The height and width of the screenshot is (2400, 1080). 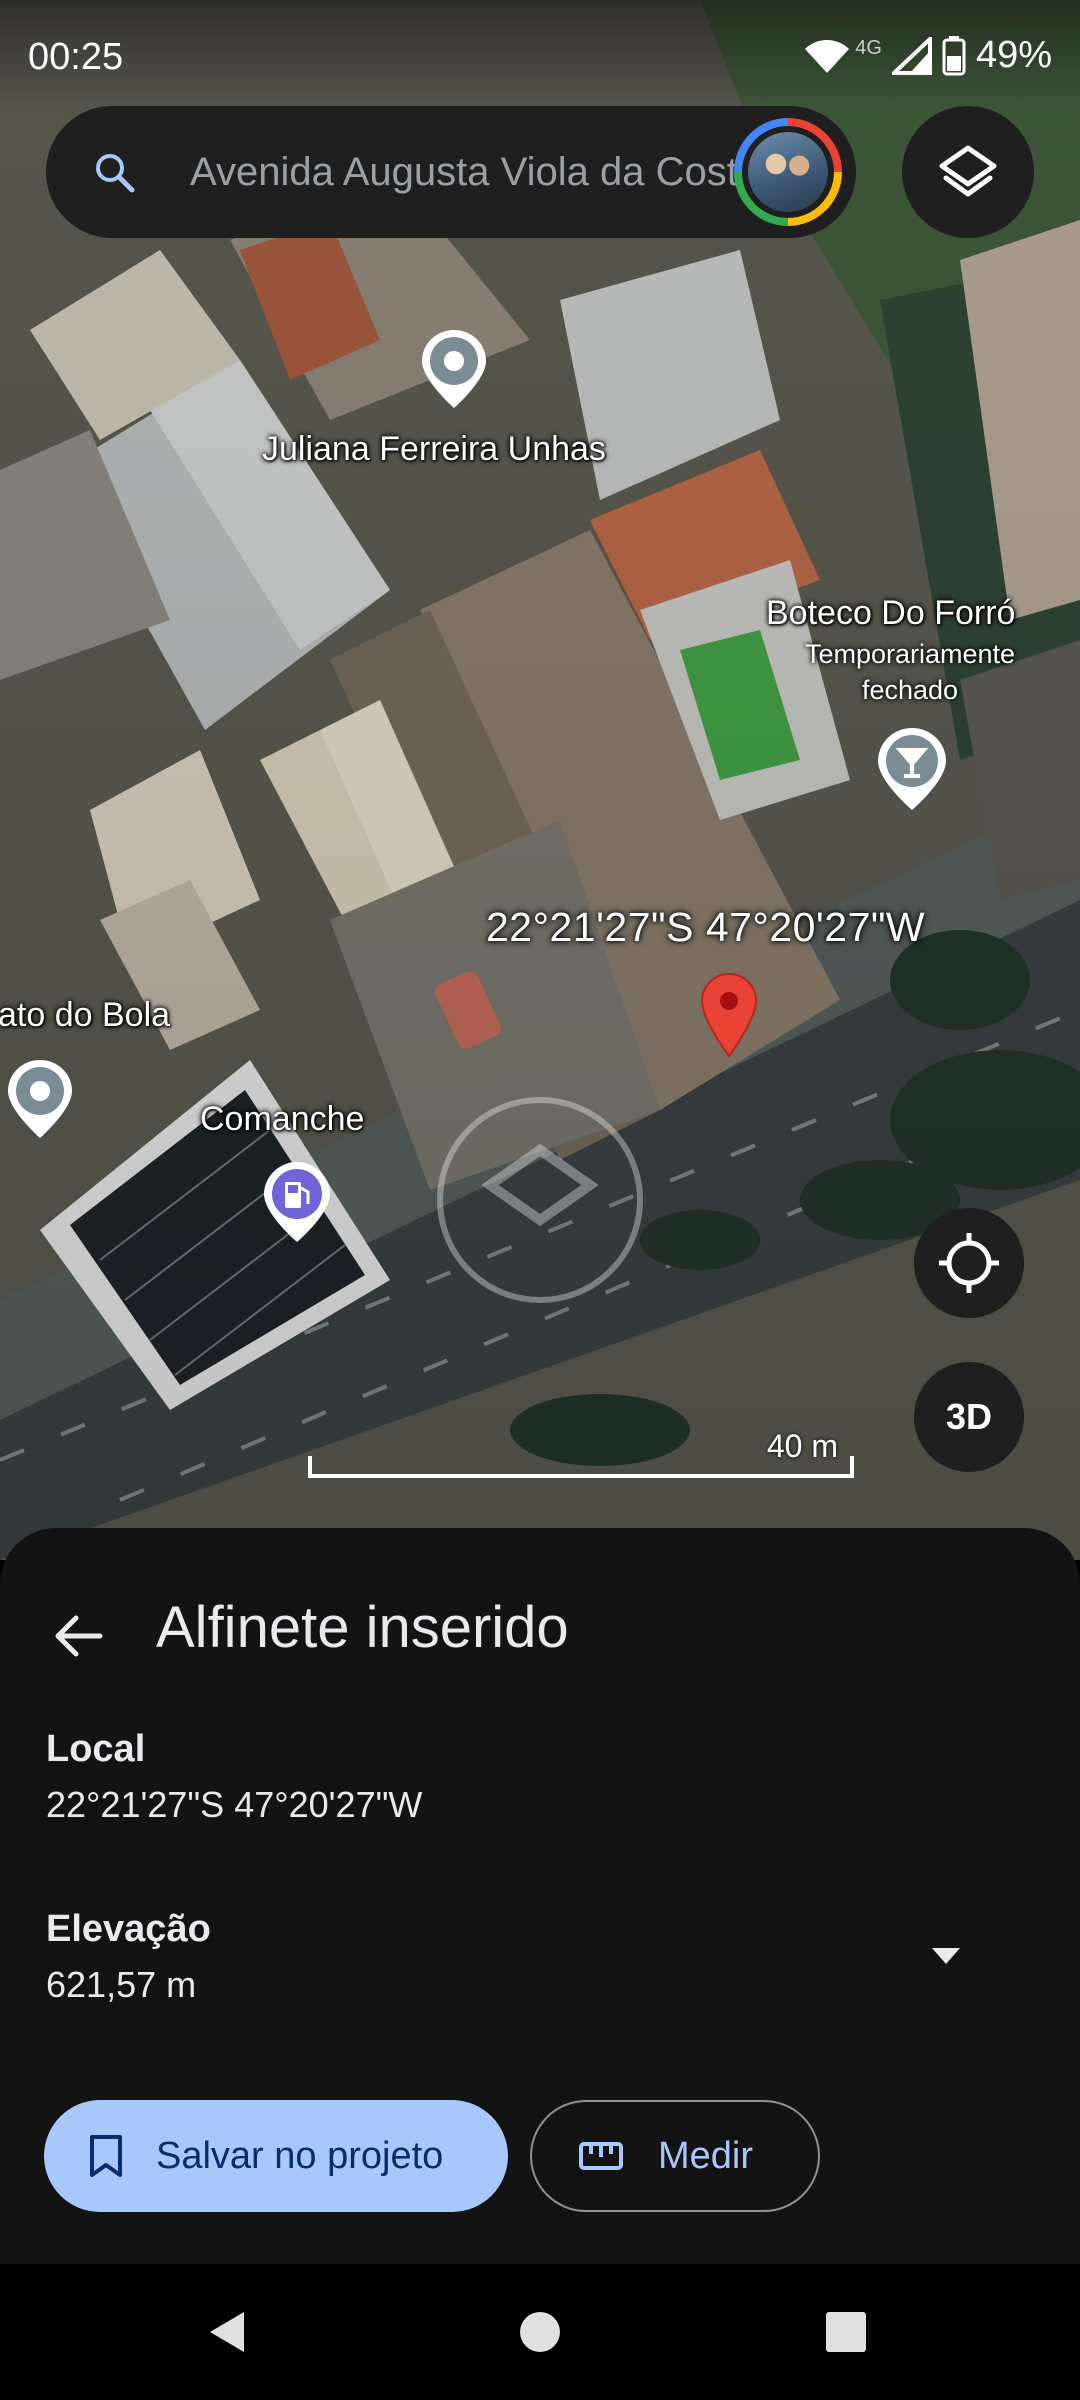 I want to click on poi-status: Temporariamente fechado, so click(x=910, y=672).